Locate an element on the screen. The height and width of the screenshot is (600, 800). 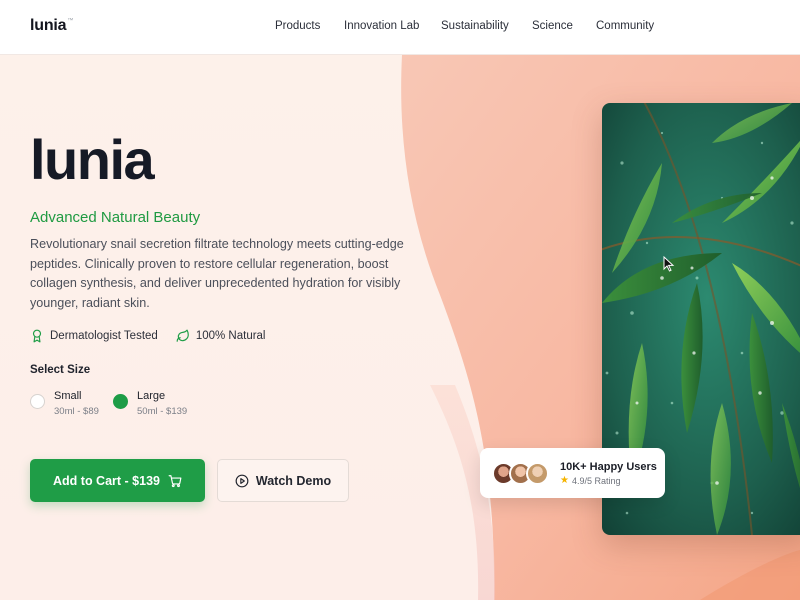
mouse-cursor-icon is located at coordinates (669, 264).